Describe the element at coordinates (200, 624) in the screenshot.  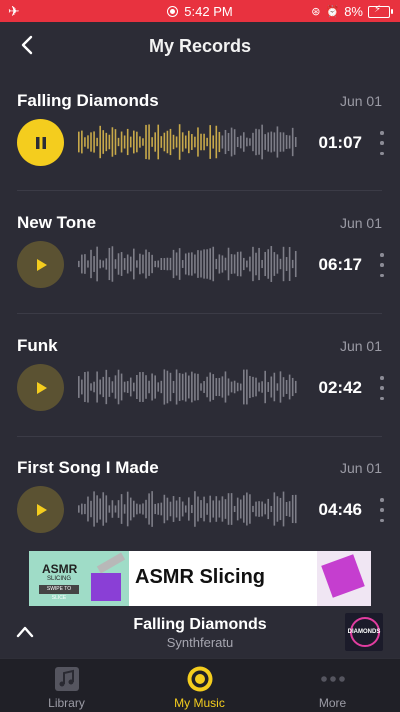
I see `now-playing-title: Falling Diamonds` at that location.